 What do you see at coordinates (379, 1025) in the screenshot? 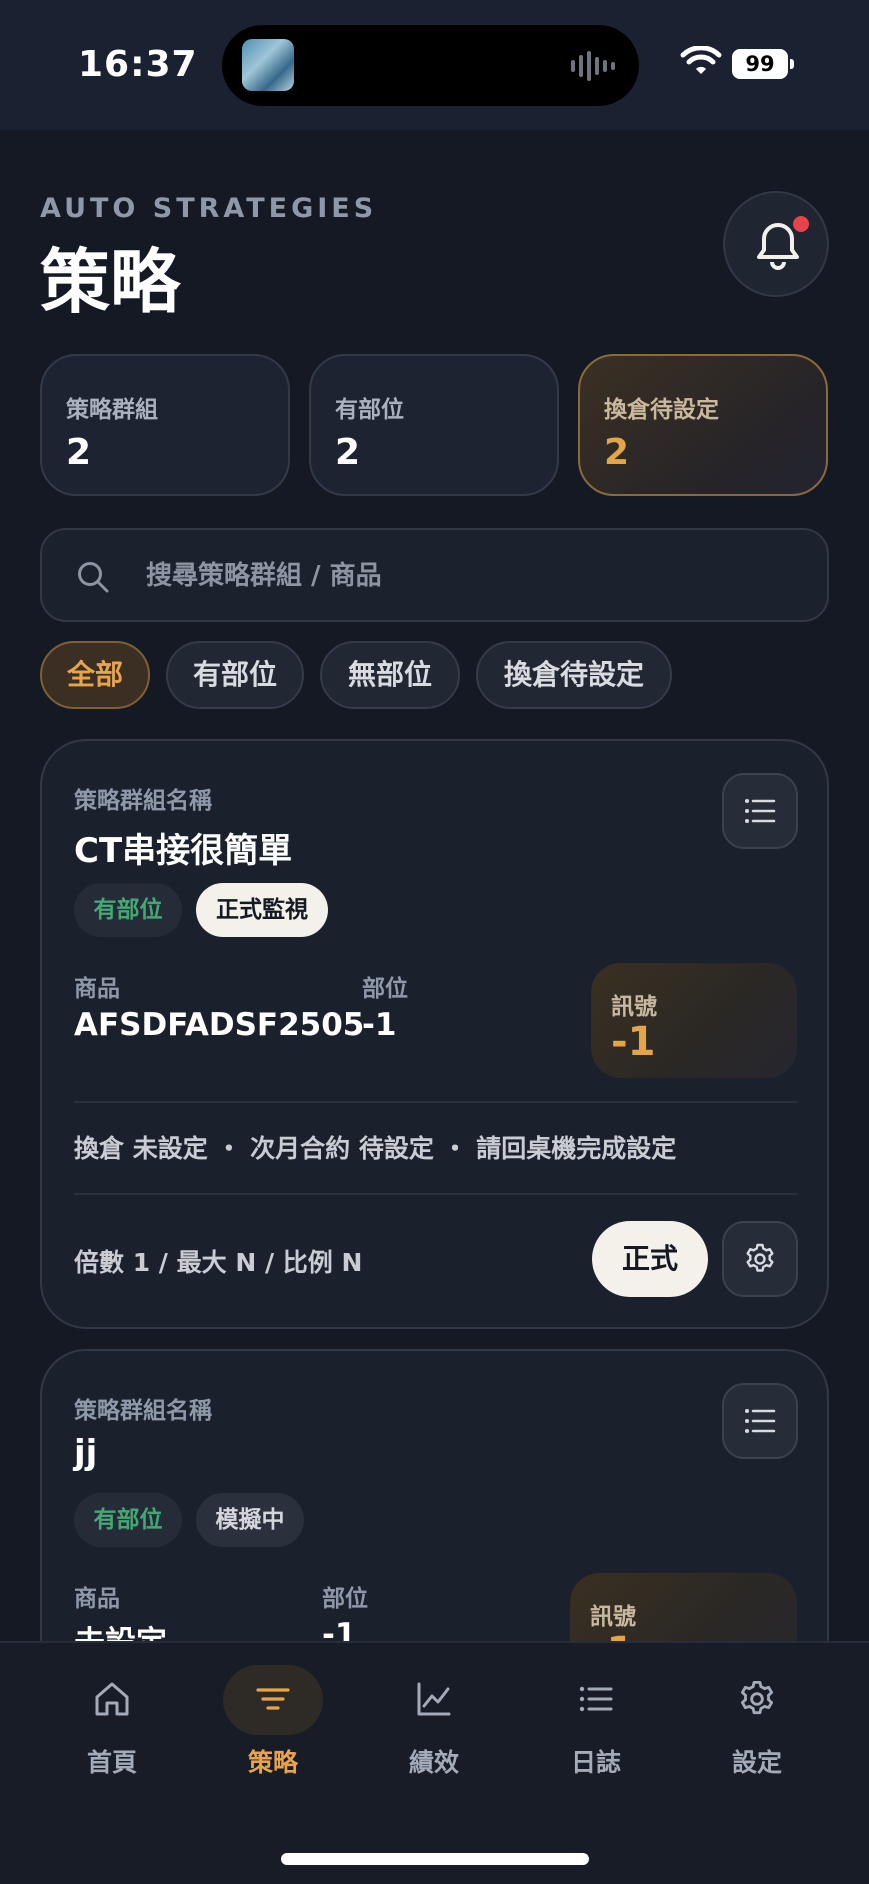
I see `position-value: -1` at bounding box center [379, 1025].